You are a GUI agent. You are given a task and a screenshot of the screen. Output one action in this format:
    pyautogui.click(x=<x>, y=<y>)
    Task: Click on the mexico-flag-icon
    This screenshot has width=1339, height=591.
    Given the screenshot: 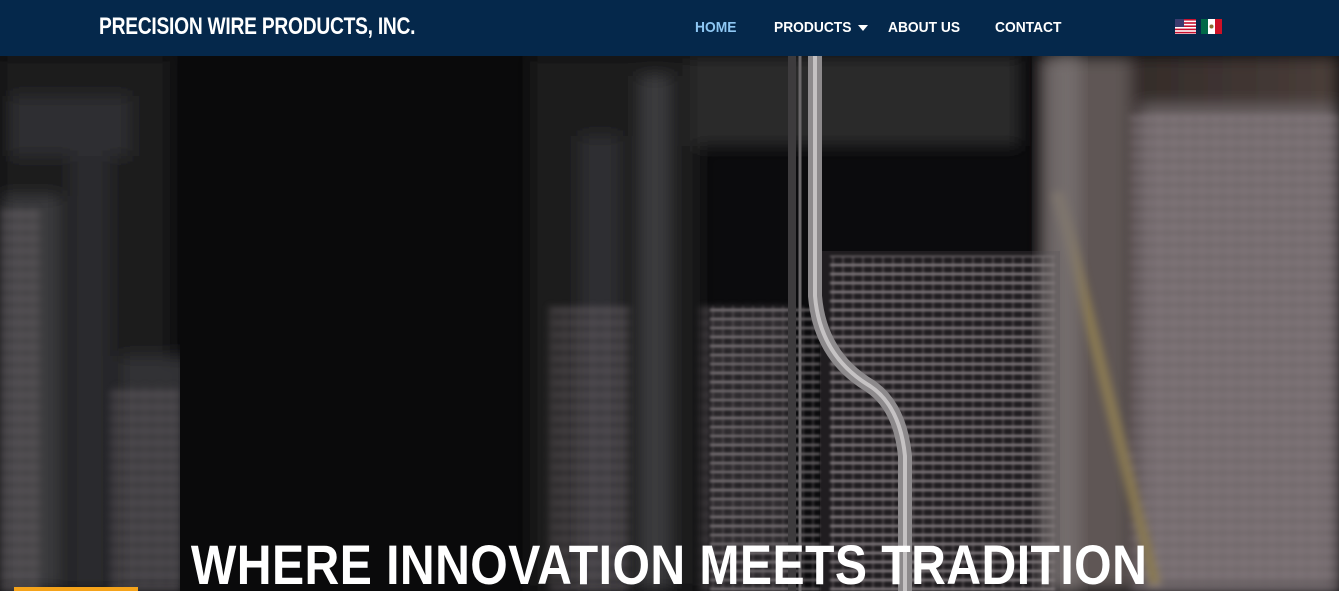 What is the action you would take?
    pyautogui.click(x=1211, y=26)
    